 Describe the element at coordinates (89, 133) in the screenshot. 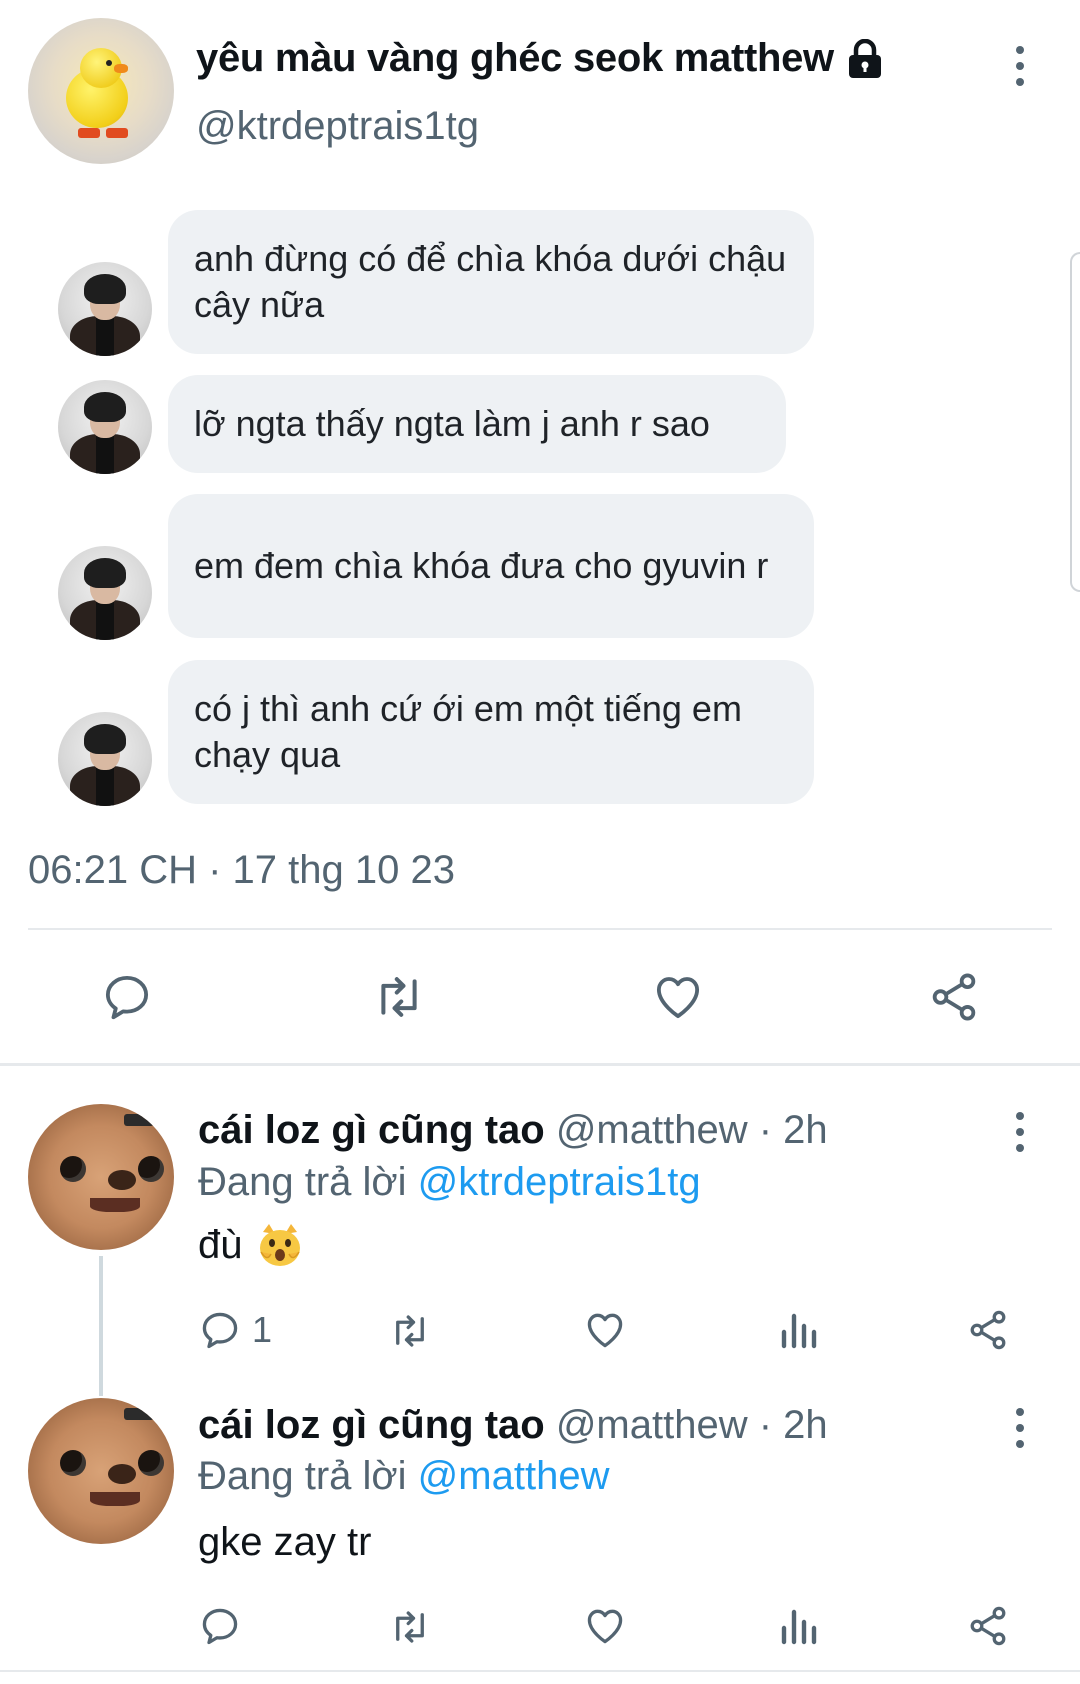

I see `chick-foot-left` at that location.